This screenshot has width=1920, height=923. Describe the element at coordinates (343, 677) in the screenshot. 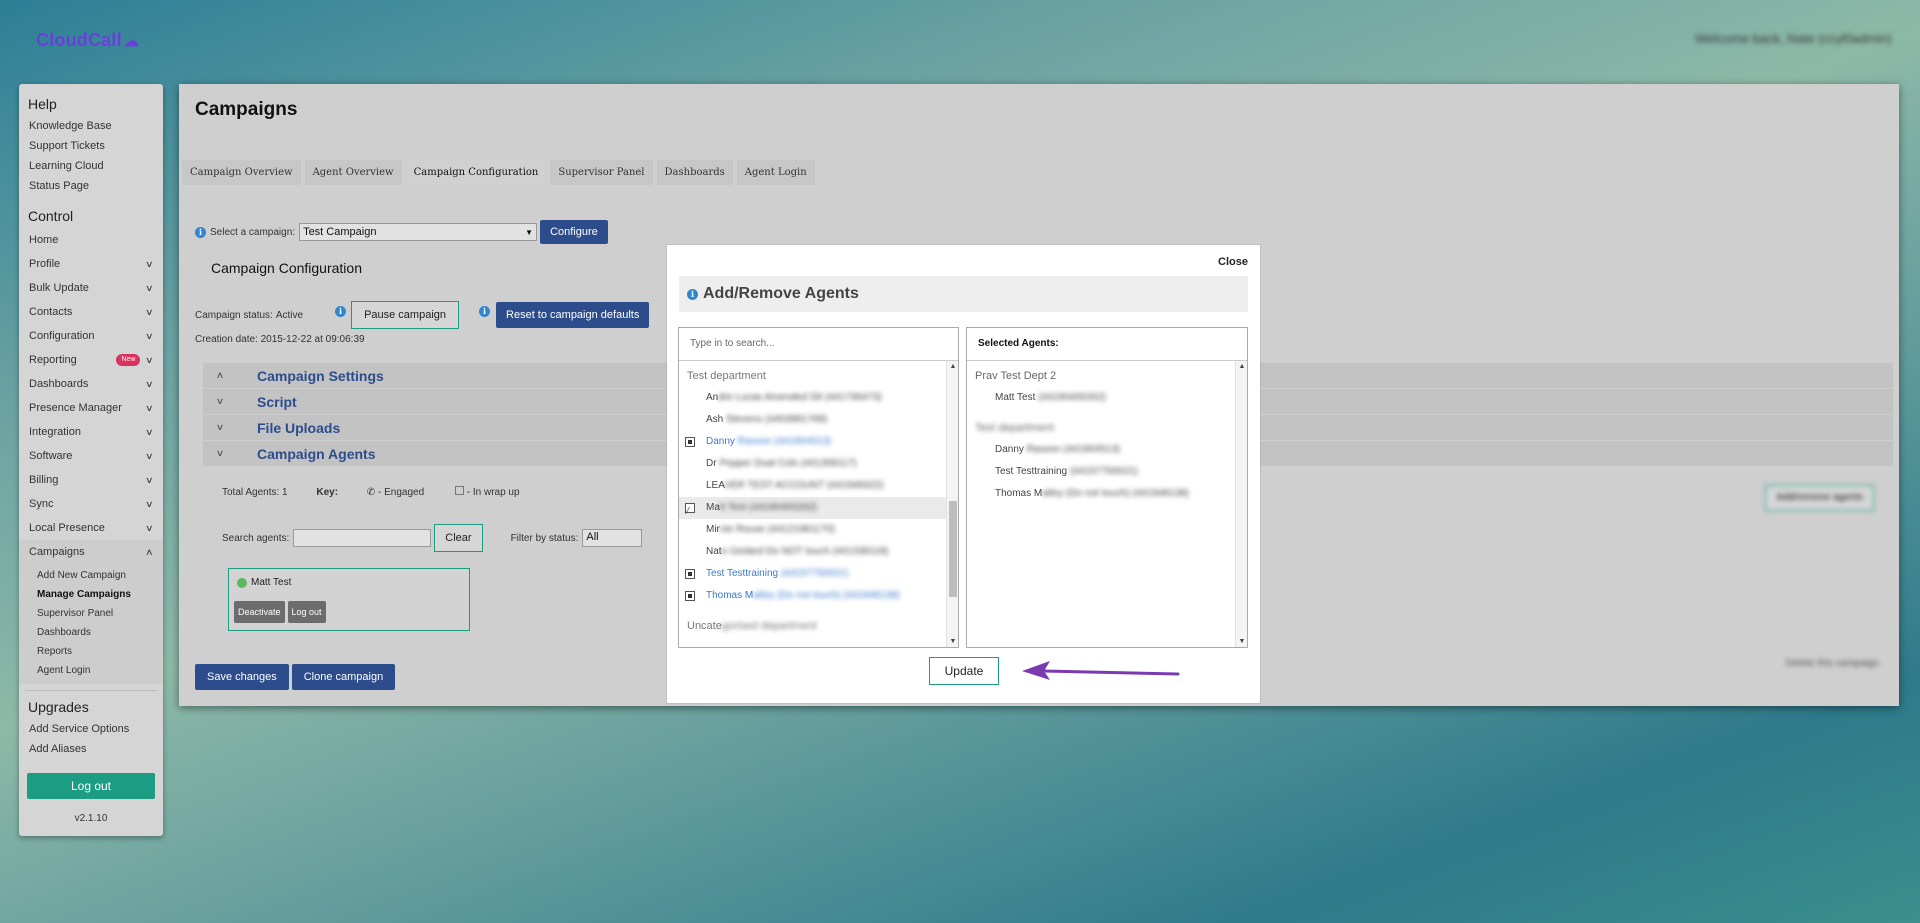

I see `clone-campaign-button: Clone campaign` at that location.